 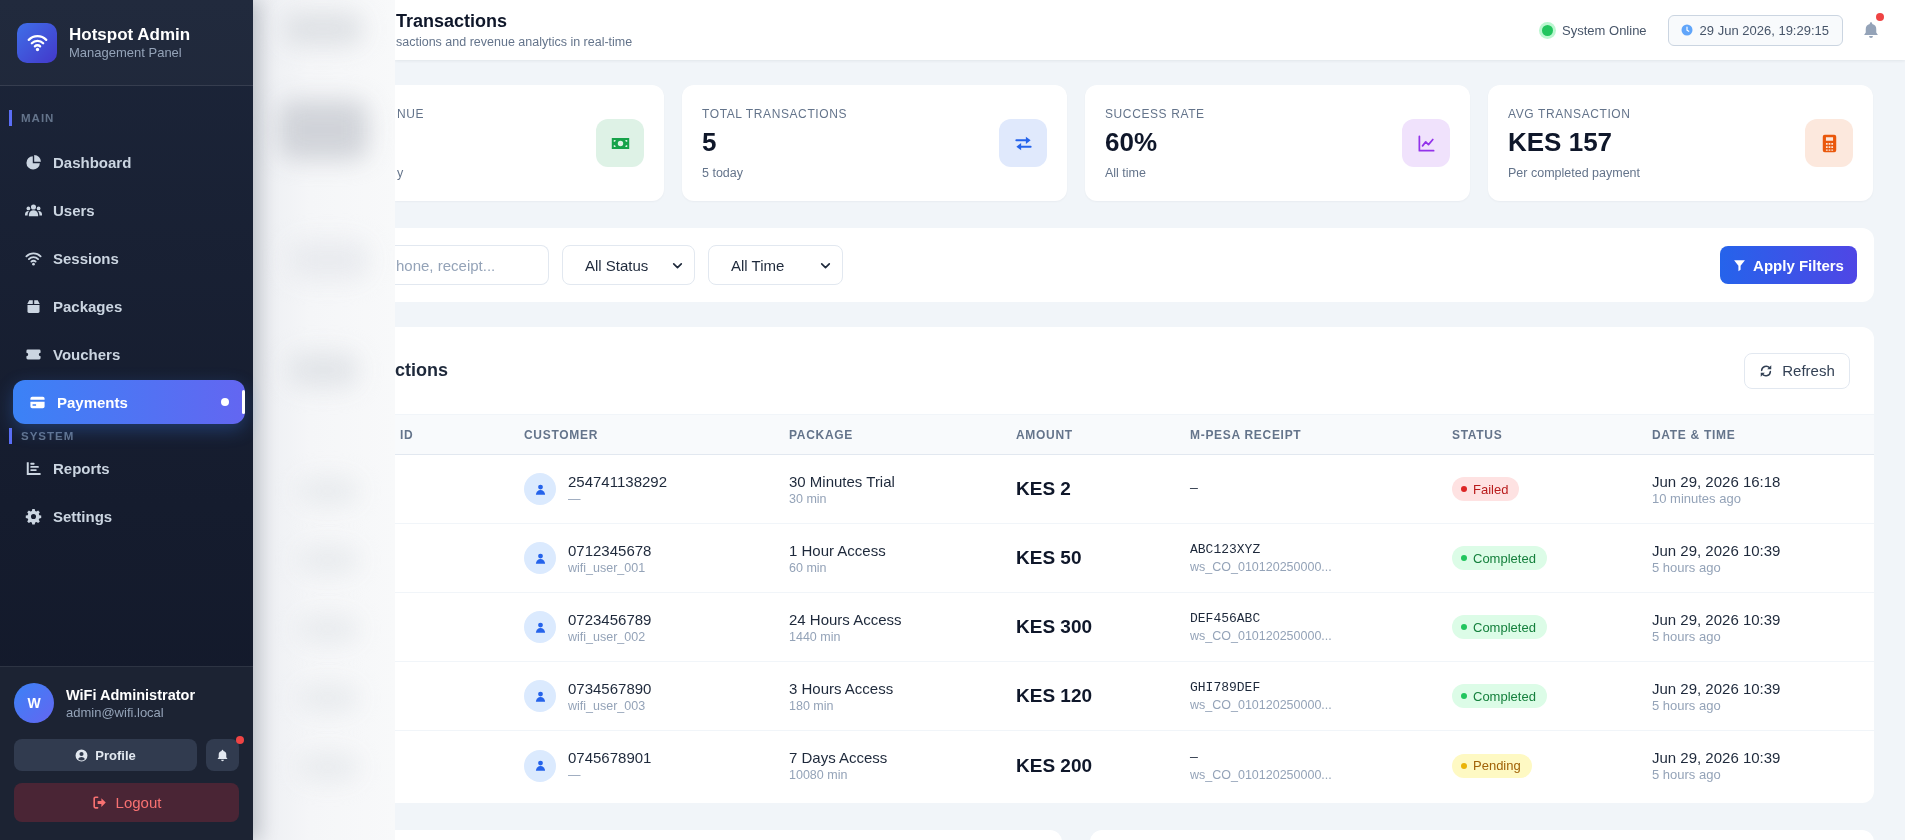 I want to click on stat-label: NUE, so click(x=411, y=114).